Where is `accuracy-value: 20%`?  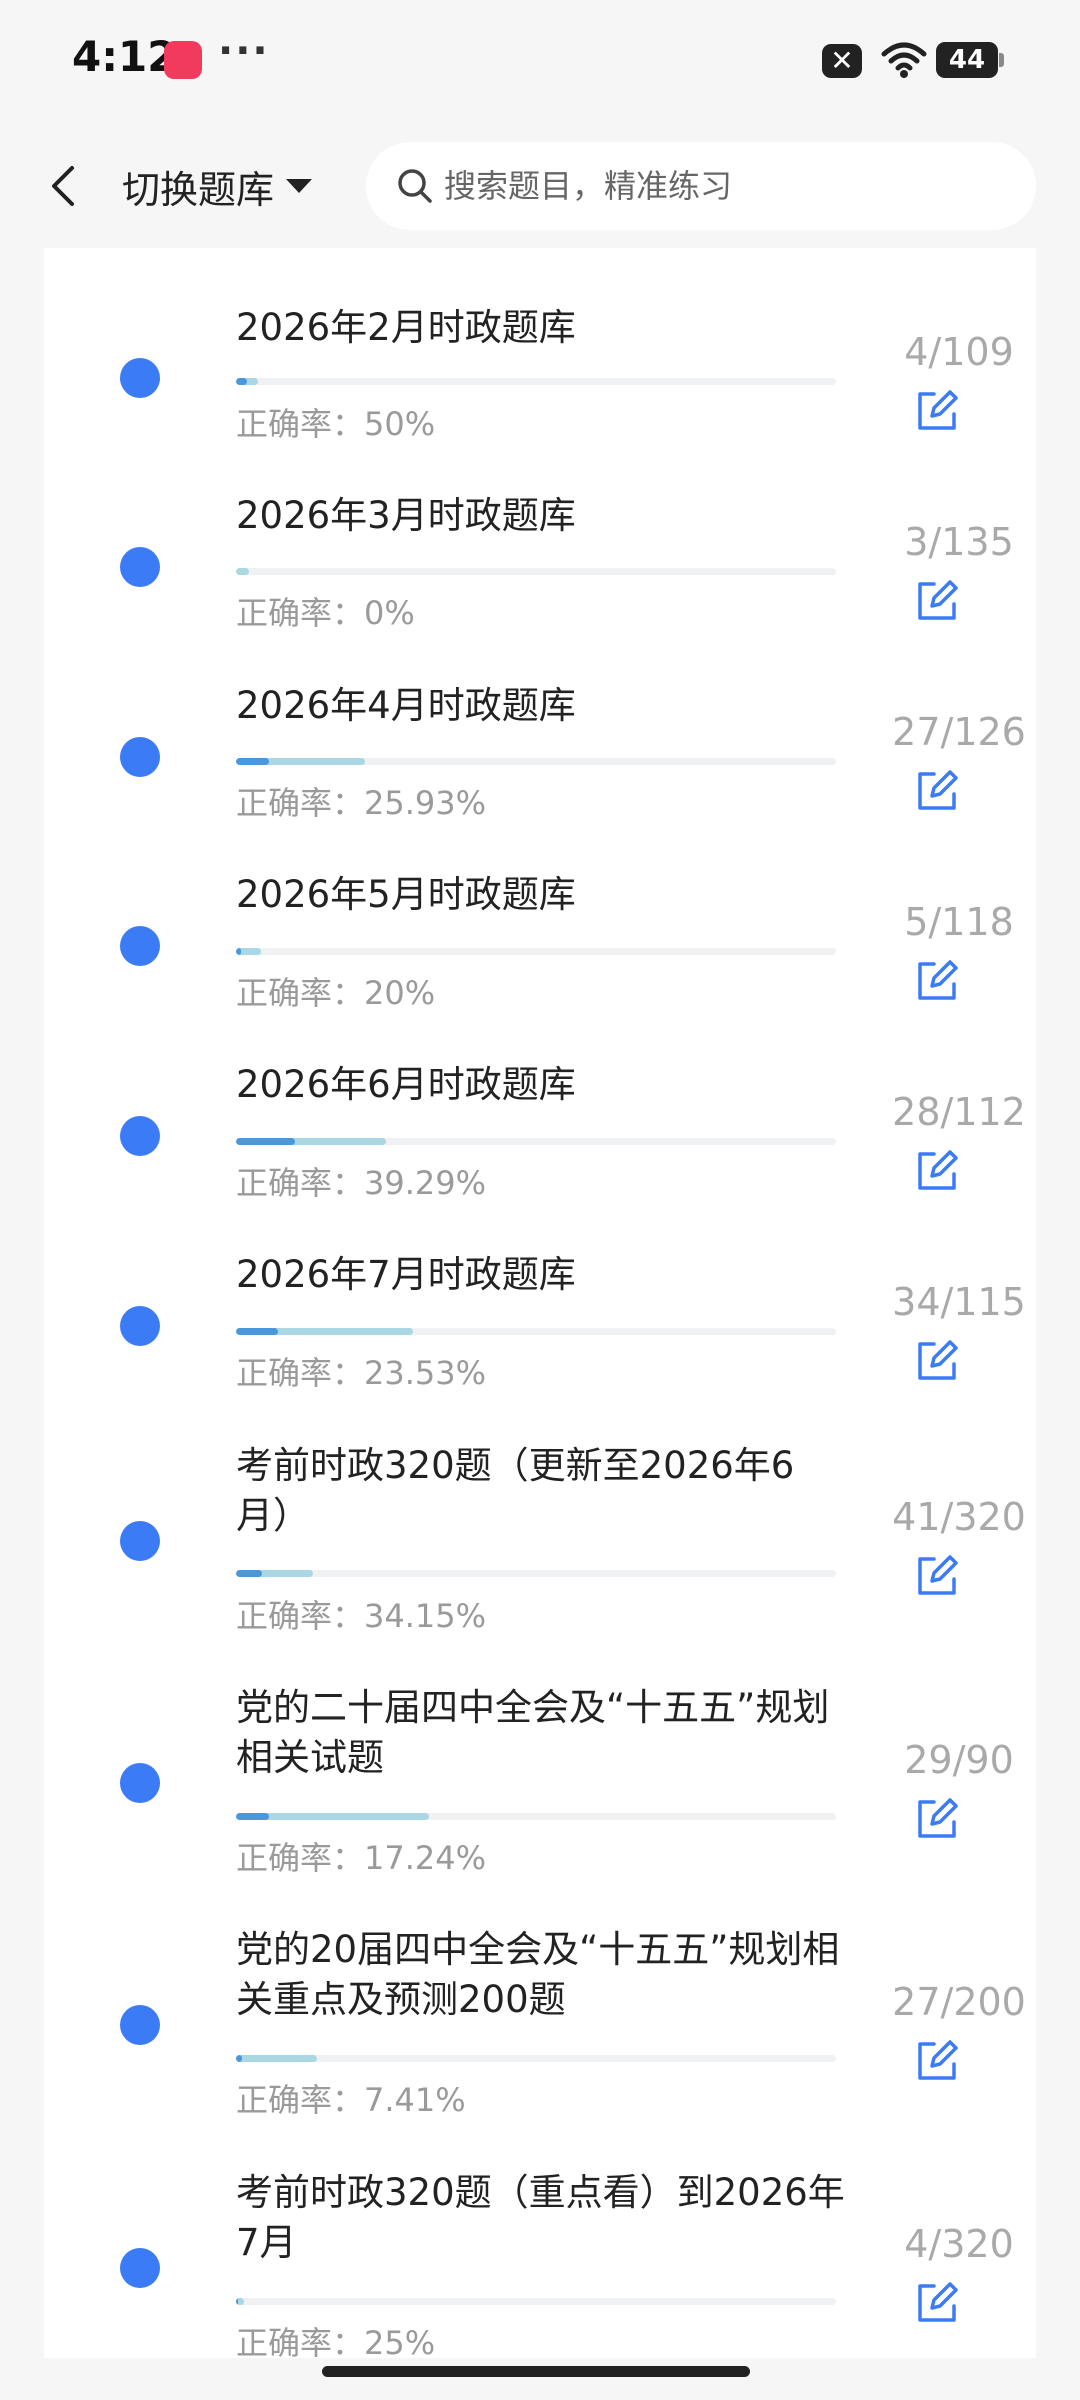 accuracy-value: 20% is located at coordinates (400, 993).